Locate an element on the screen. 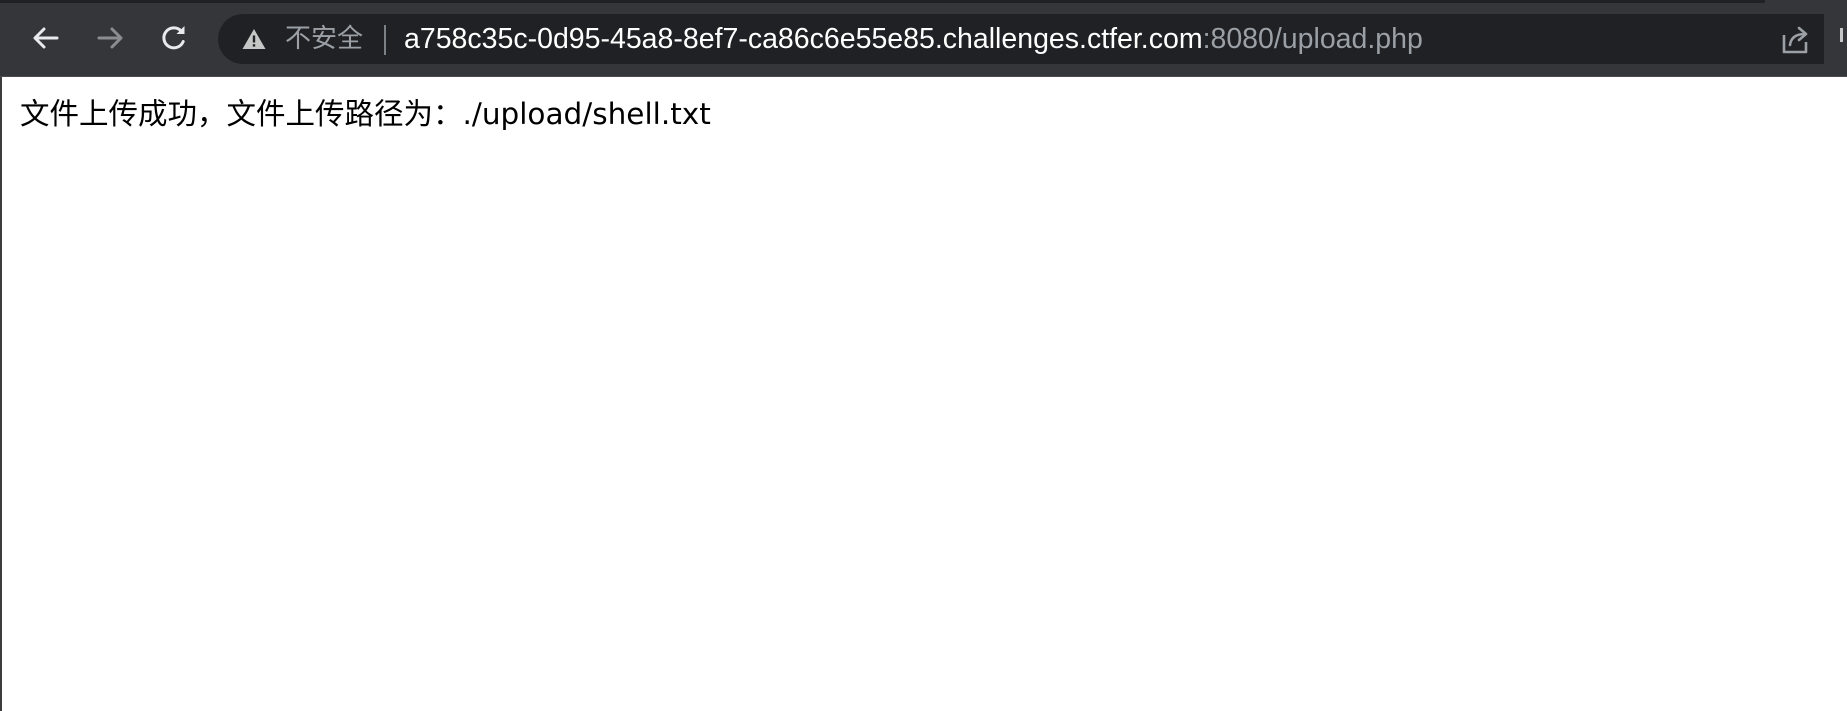 The height and width of the screenshot is (711, 1847). url-path: :8080/upload.php is located at coordinates (1313, 39).